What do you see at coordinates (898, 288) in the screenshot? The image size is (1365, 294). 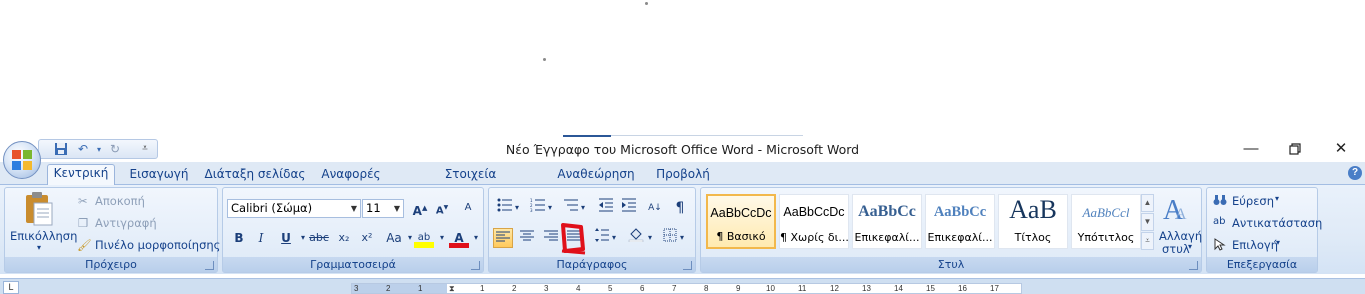 I see `ruler-tick: 14` at bounding box center [898, 288].